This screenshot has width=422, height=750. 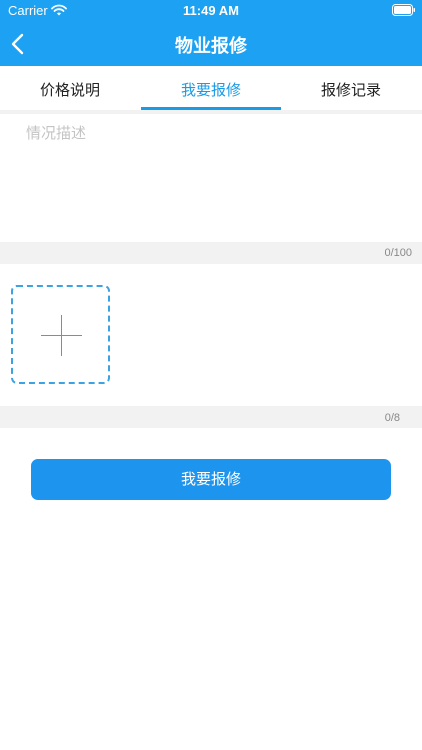 I want to click on description-footer: 0/100, so click(x=211, y=253).